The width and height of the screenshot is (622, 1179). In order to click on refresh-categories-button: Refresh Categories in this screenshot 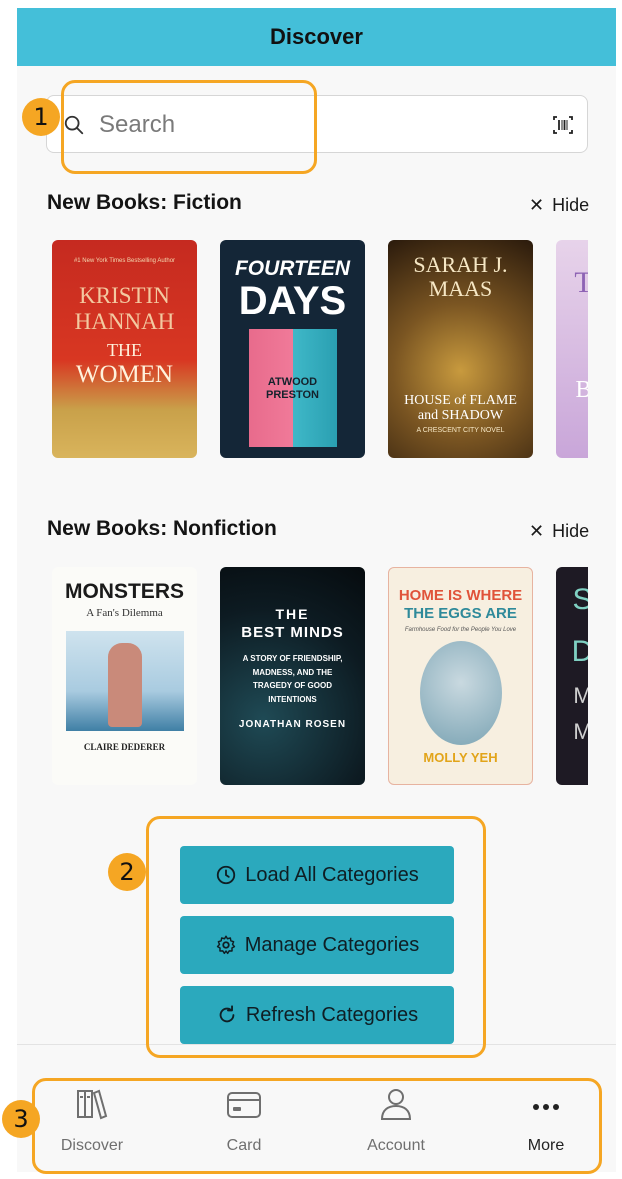, I will do `click(317, 1015)`.